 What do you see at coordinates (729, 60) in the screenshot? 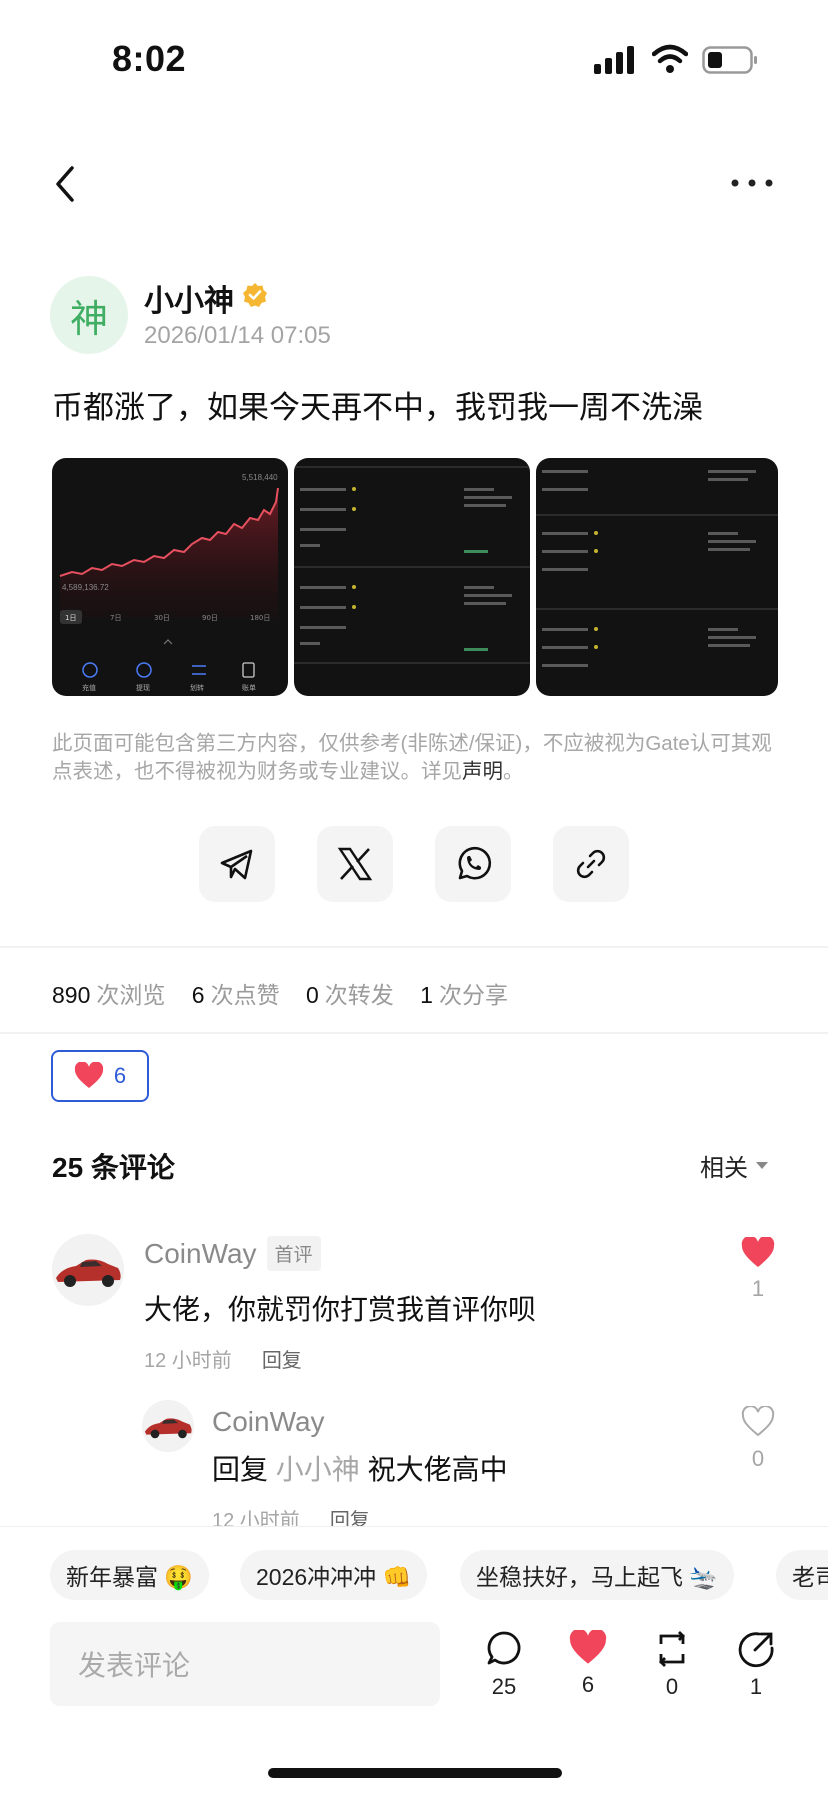
I see `battery-icon` at bounding box center [729, 60].